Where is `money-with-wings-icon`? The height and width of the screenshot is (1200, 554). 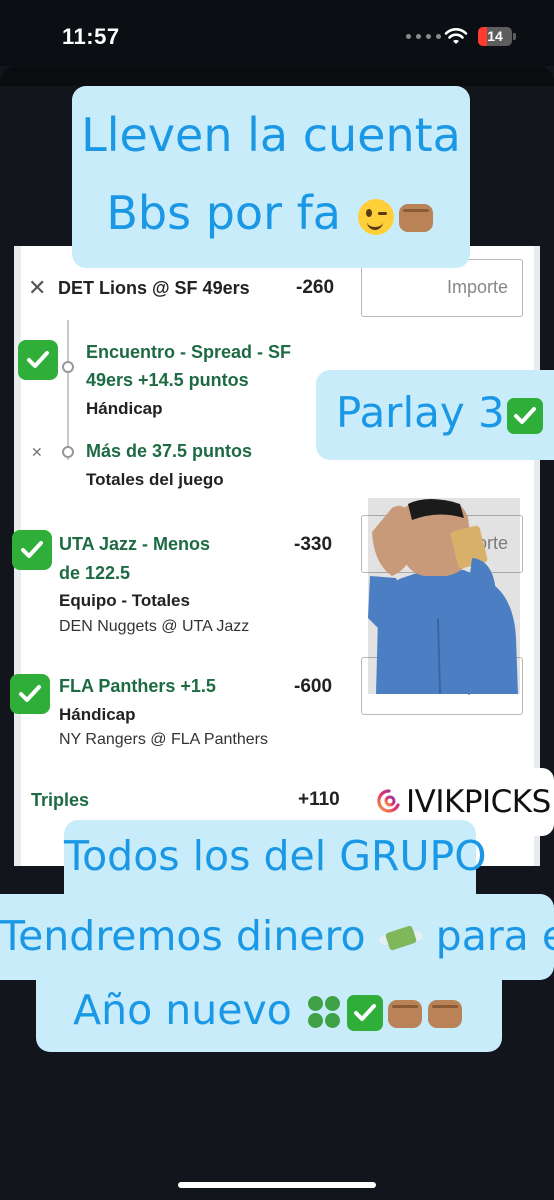 money-with-wings-icon is located at coordinates (400, 939).